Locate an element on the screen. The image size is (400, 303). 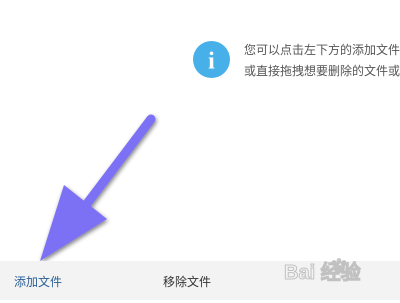
baidu-jingyan-watermark: Bai 经验 is located at coordinates (322, 271).